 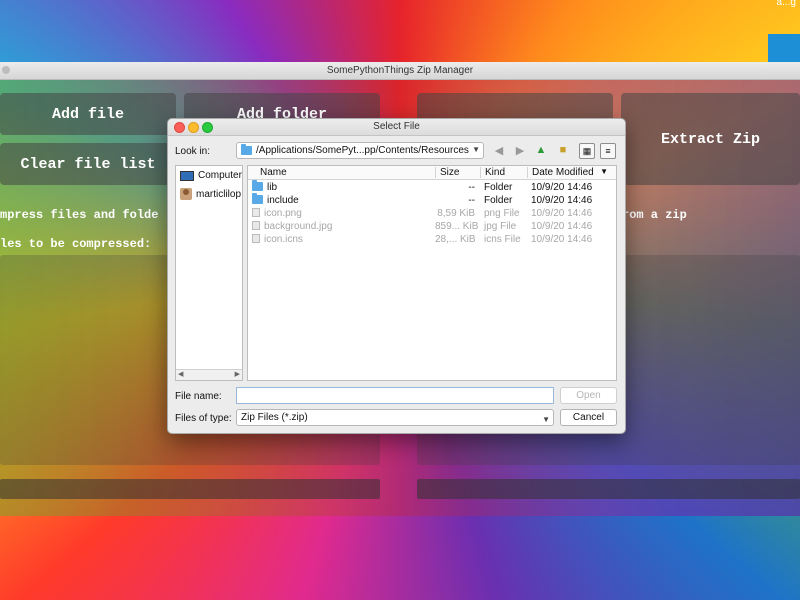 What do you see at coordinates (283, 200) in the screenshot?
I see `file-name-text: include` at bounding box center [283, 200].